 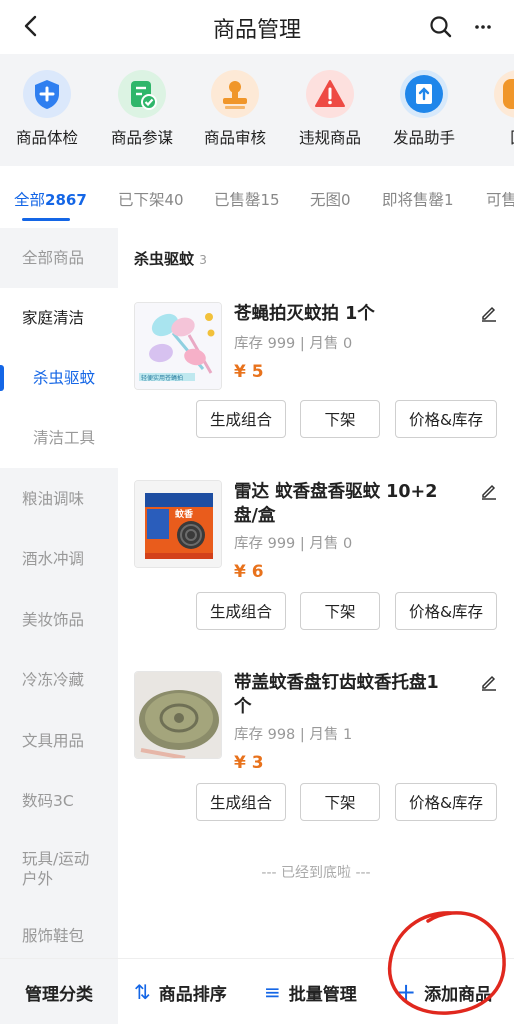 What do you see at coordinates (493, 137) in the screenshot?
I see `shortcut-label: 回` at bounding box center [493, 137].